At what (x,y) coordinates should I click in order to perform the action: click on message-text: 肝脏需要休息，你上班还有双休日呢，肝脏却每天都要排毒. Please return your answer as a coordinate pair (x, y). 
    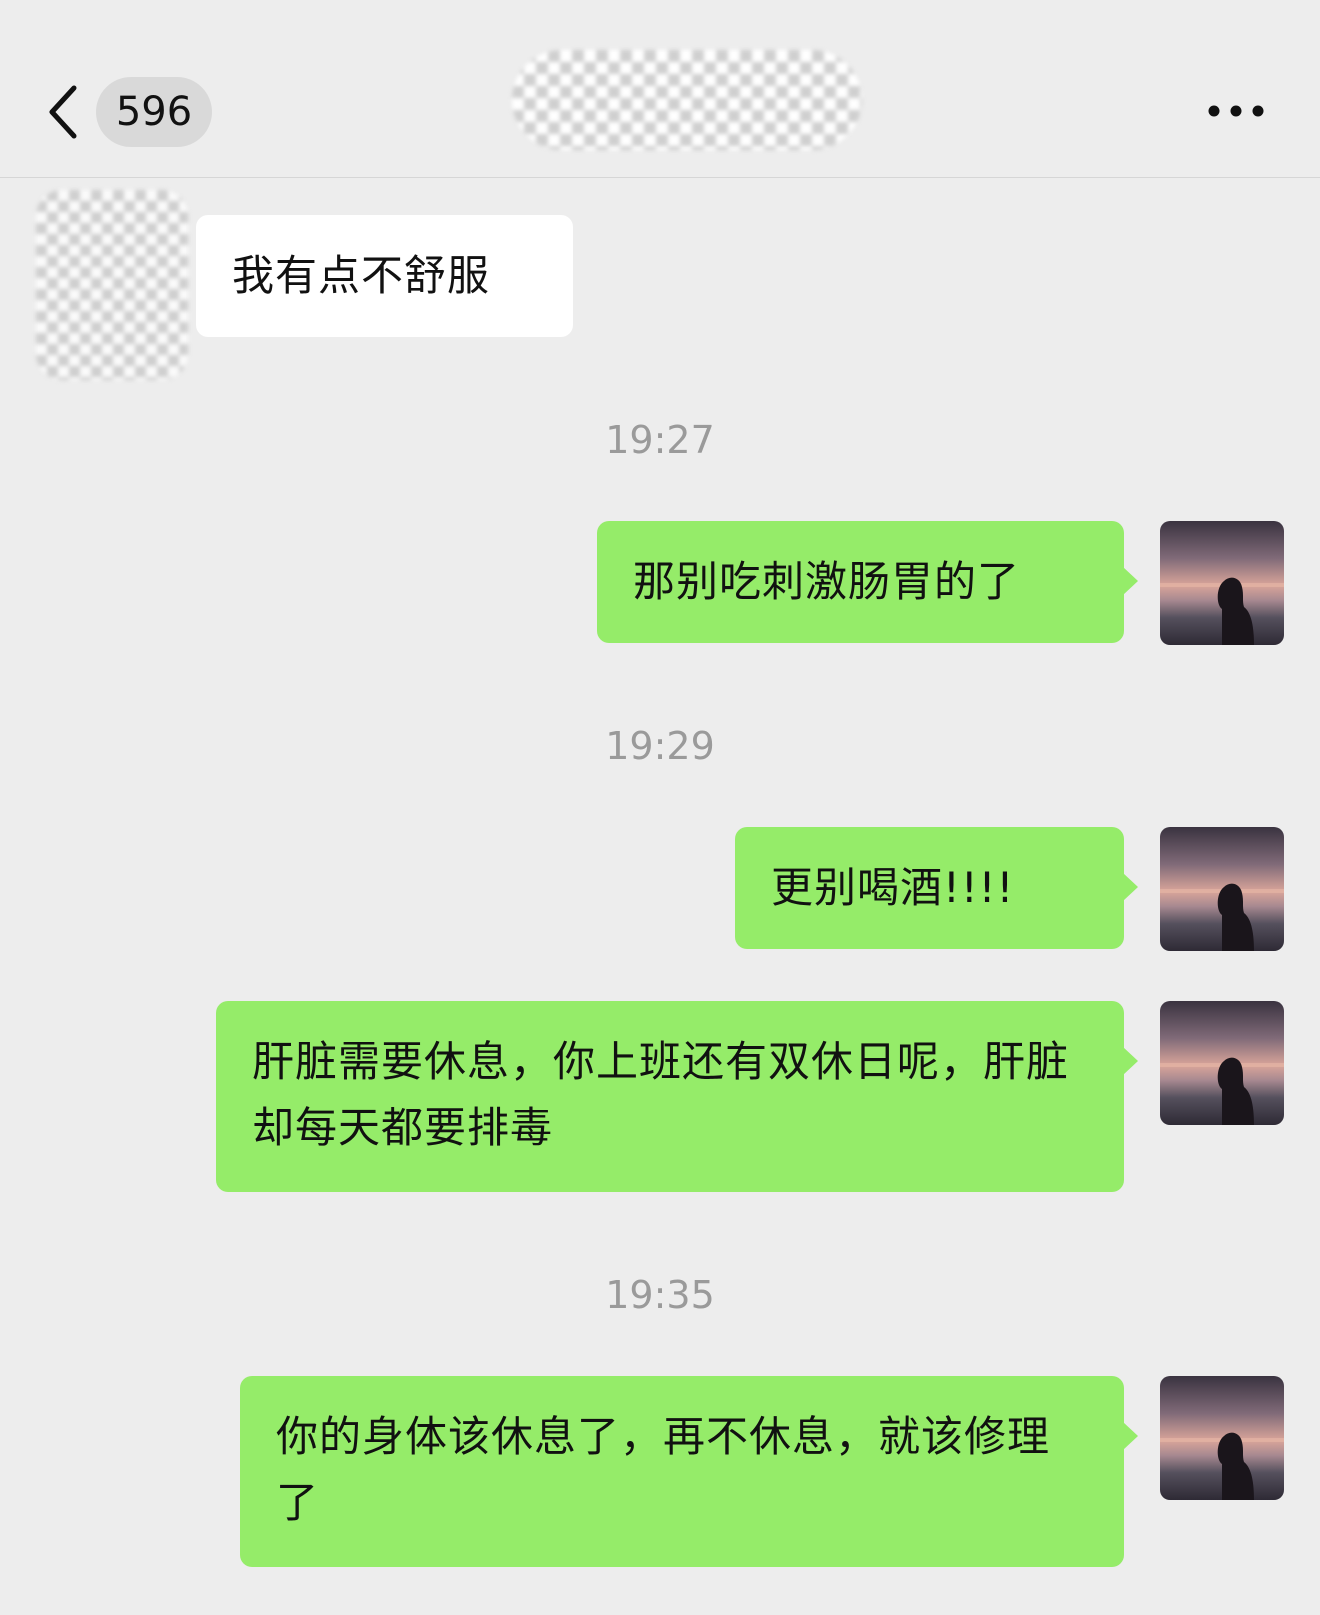
    Looking at the image, I should click on (661, 1094).